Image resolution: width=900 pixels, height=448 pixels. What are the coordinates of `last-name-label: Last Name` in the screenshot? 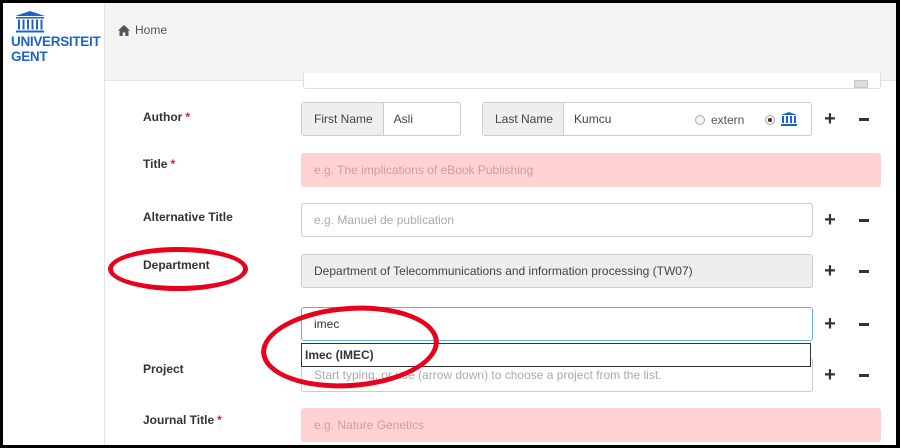 It's located at (524, 119).